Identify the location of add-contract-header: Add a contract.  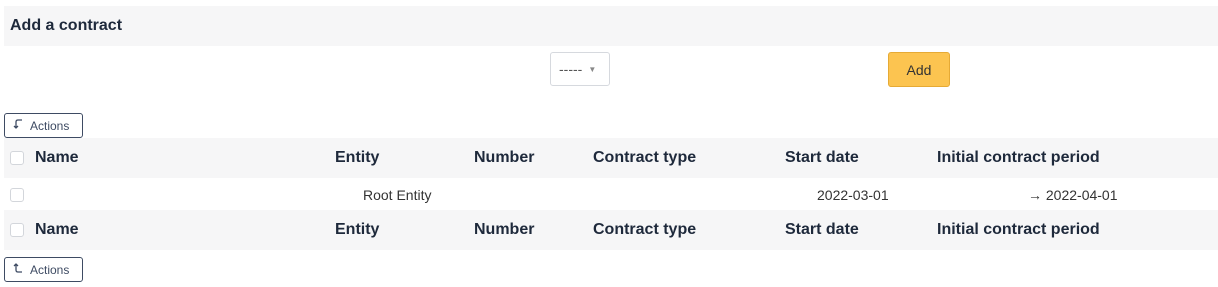
(611, 26).